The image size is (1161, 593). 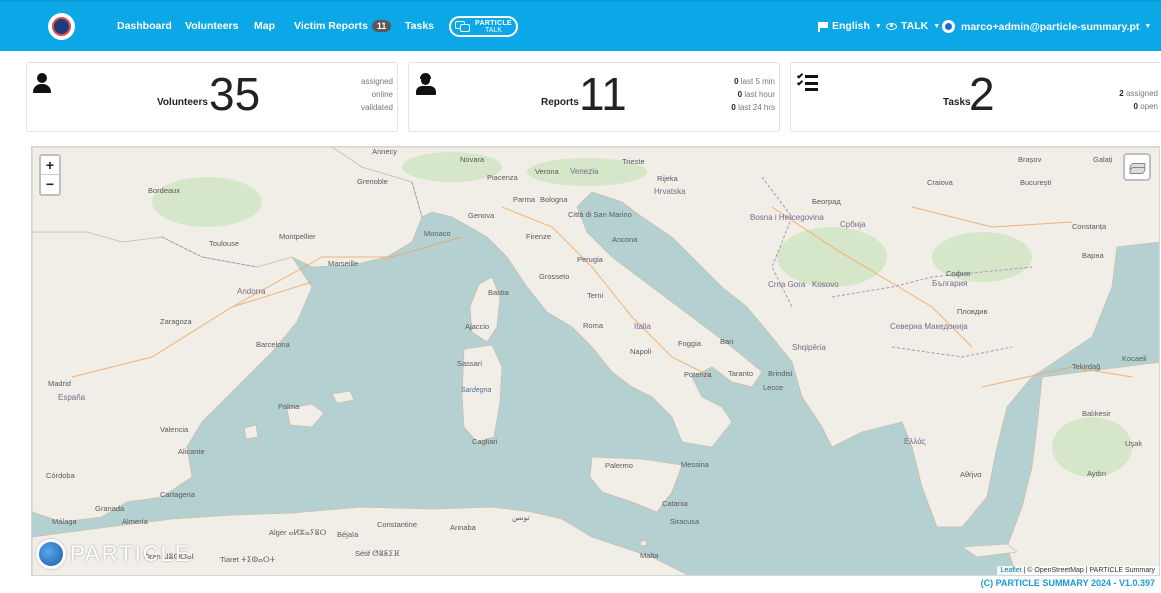 I want to click on map-label-rijeka: Rijeka, so click(x=667, y=178).